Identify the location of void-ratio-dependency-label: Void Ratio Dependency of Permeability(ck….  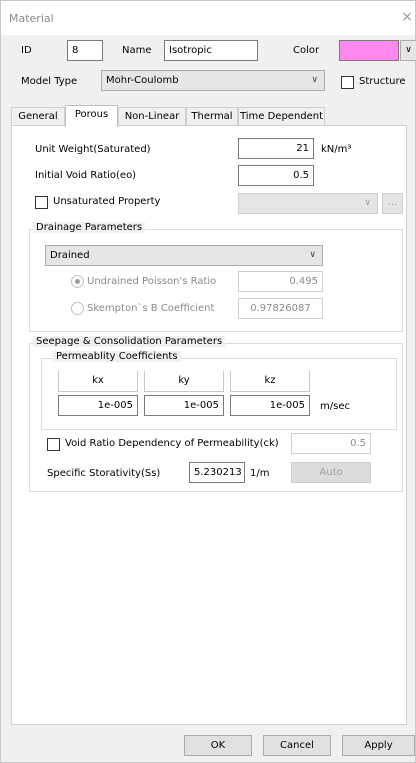
(172, 443).